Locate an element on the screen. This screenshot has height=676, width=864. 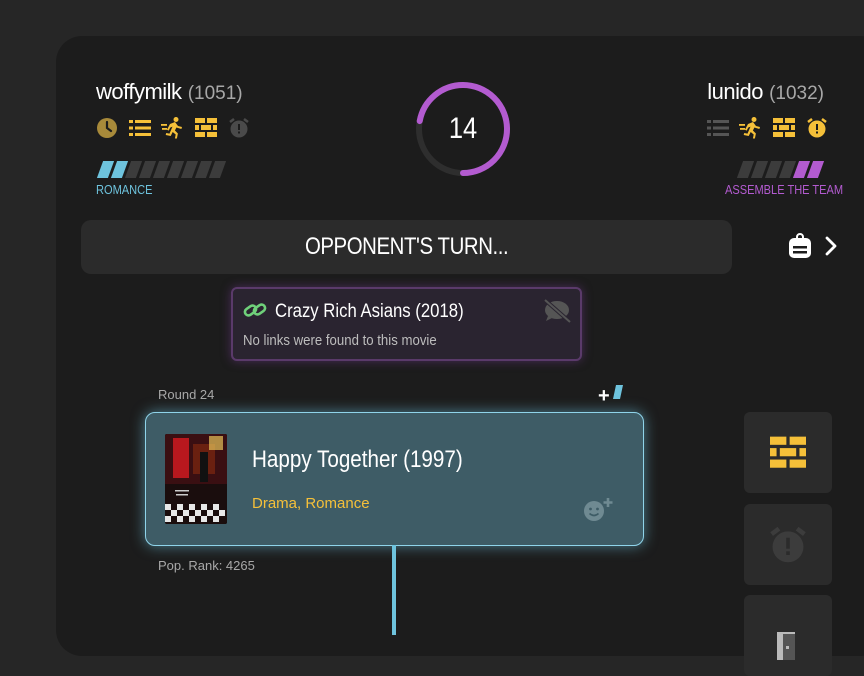
player1-progress-bar is located at coordinates (161, 169).